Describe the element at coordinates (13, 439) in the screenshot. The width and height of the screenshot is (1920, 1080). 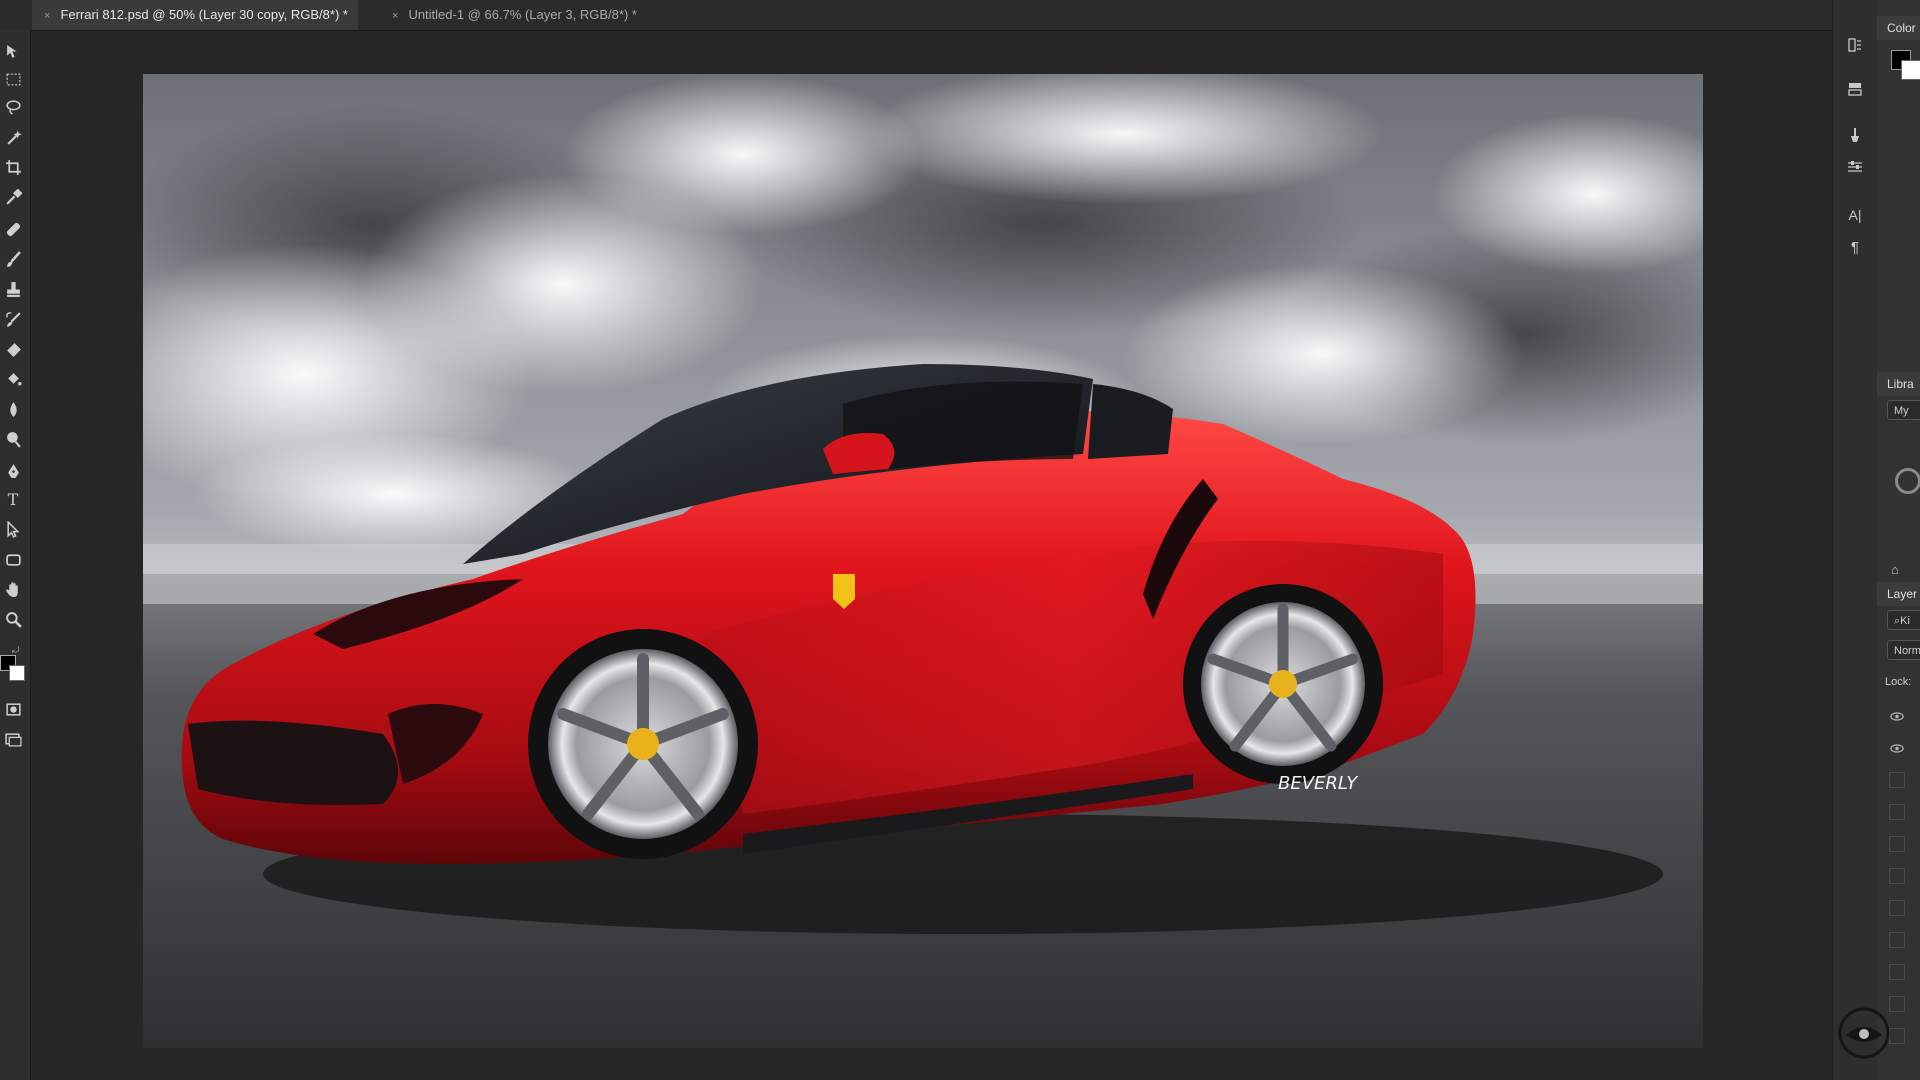
I see `dodge-icon` at that location.